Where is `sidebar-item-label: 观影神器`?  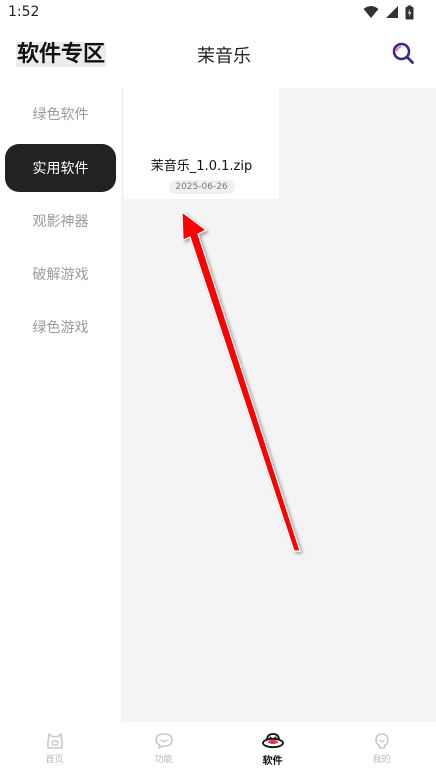
sidebar-item-label: 观影神器 is located at coordinates (60, 222).